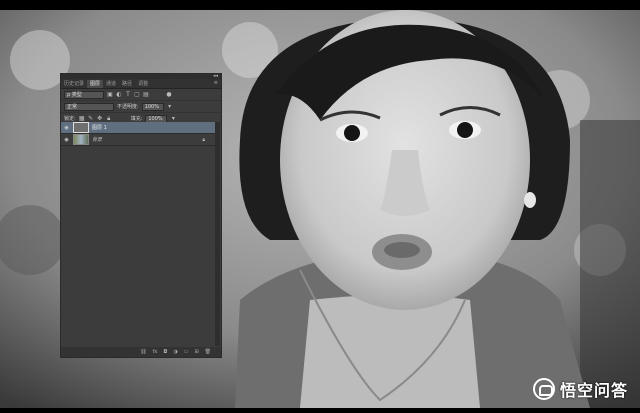  What do you see at coordinates (74, 84) in the screenshot?
I see `tab-history: 历史记录` at bounding box center [74, 84].